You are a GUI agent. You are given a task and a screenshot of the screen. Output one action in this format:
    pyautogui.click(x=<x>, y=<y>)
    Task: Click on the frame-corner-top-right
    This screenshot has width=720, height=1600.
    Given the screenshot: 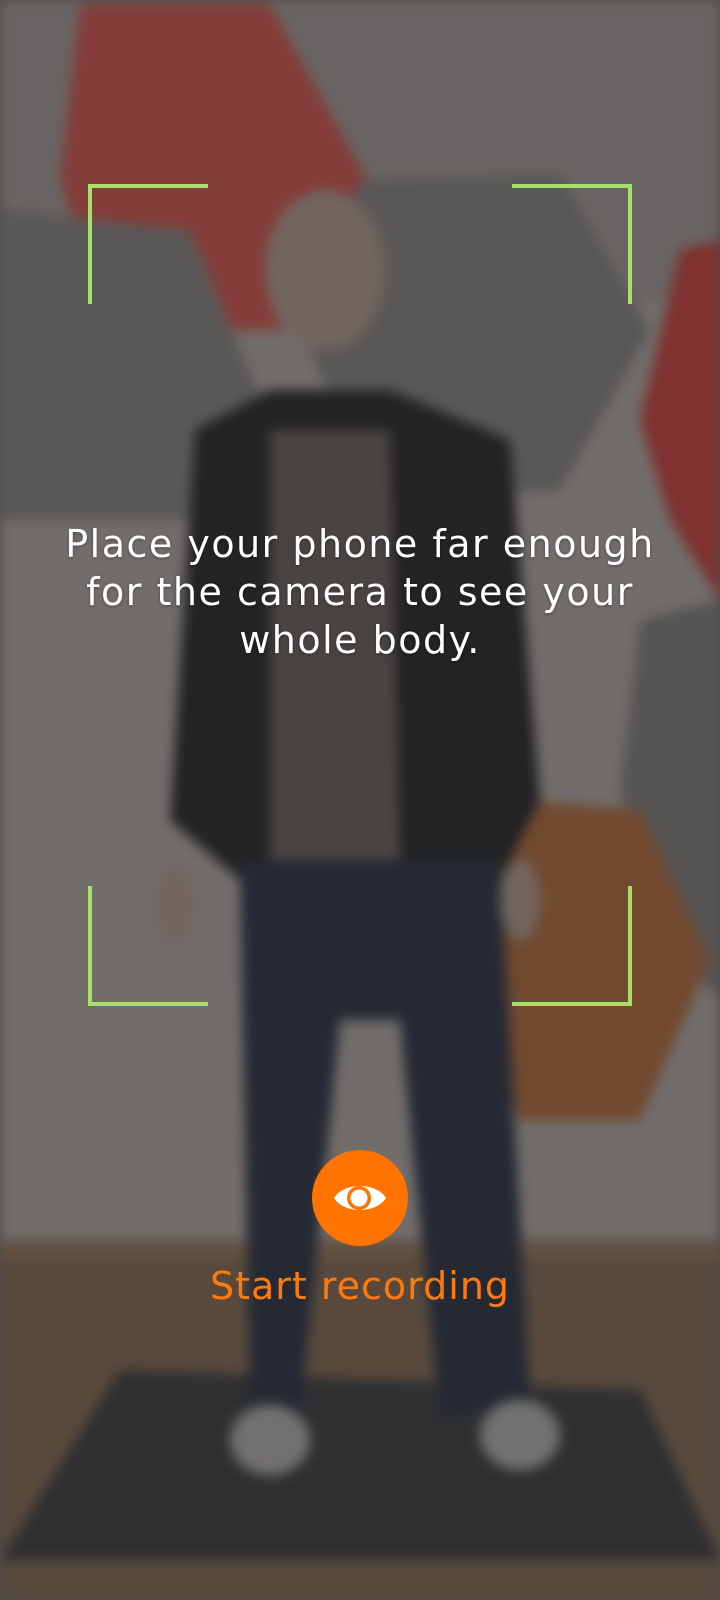 What is the action you would take?
    pyautogui.click(x=572, y=244)
    